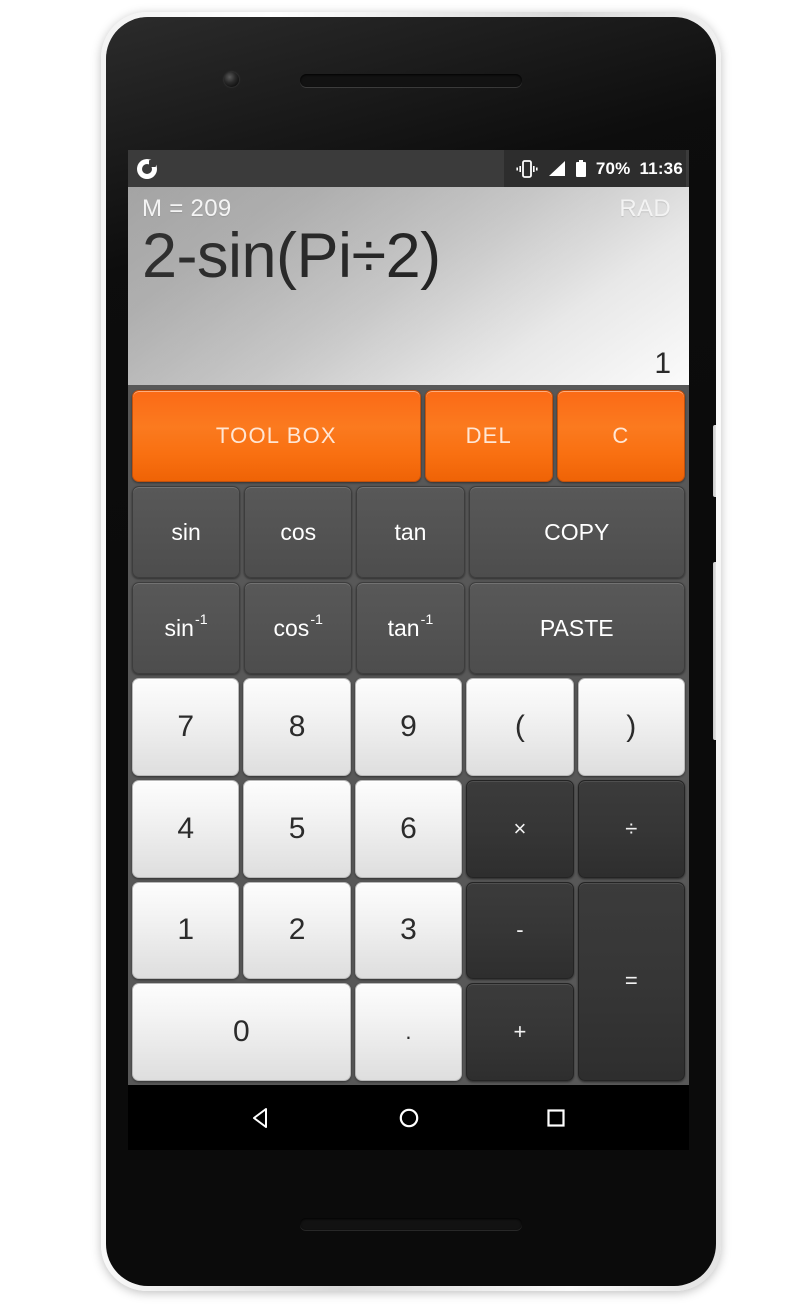 Image resolution: width=800 pixels, height=1309 pixels. Describe the element at coordinates (411, 80) in the screenshot. I see `earpiece-speaker-icon` at that location.